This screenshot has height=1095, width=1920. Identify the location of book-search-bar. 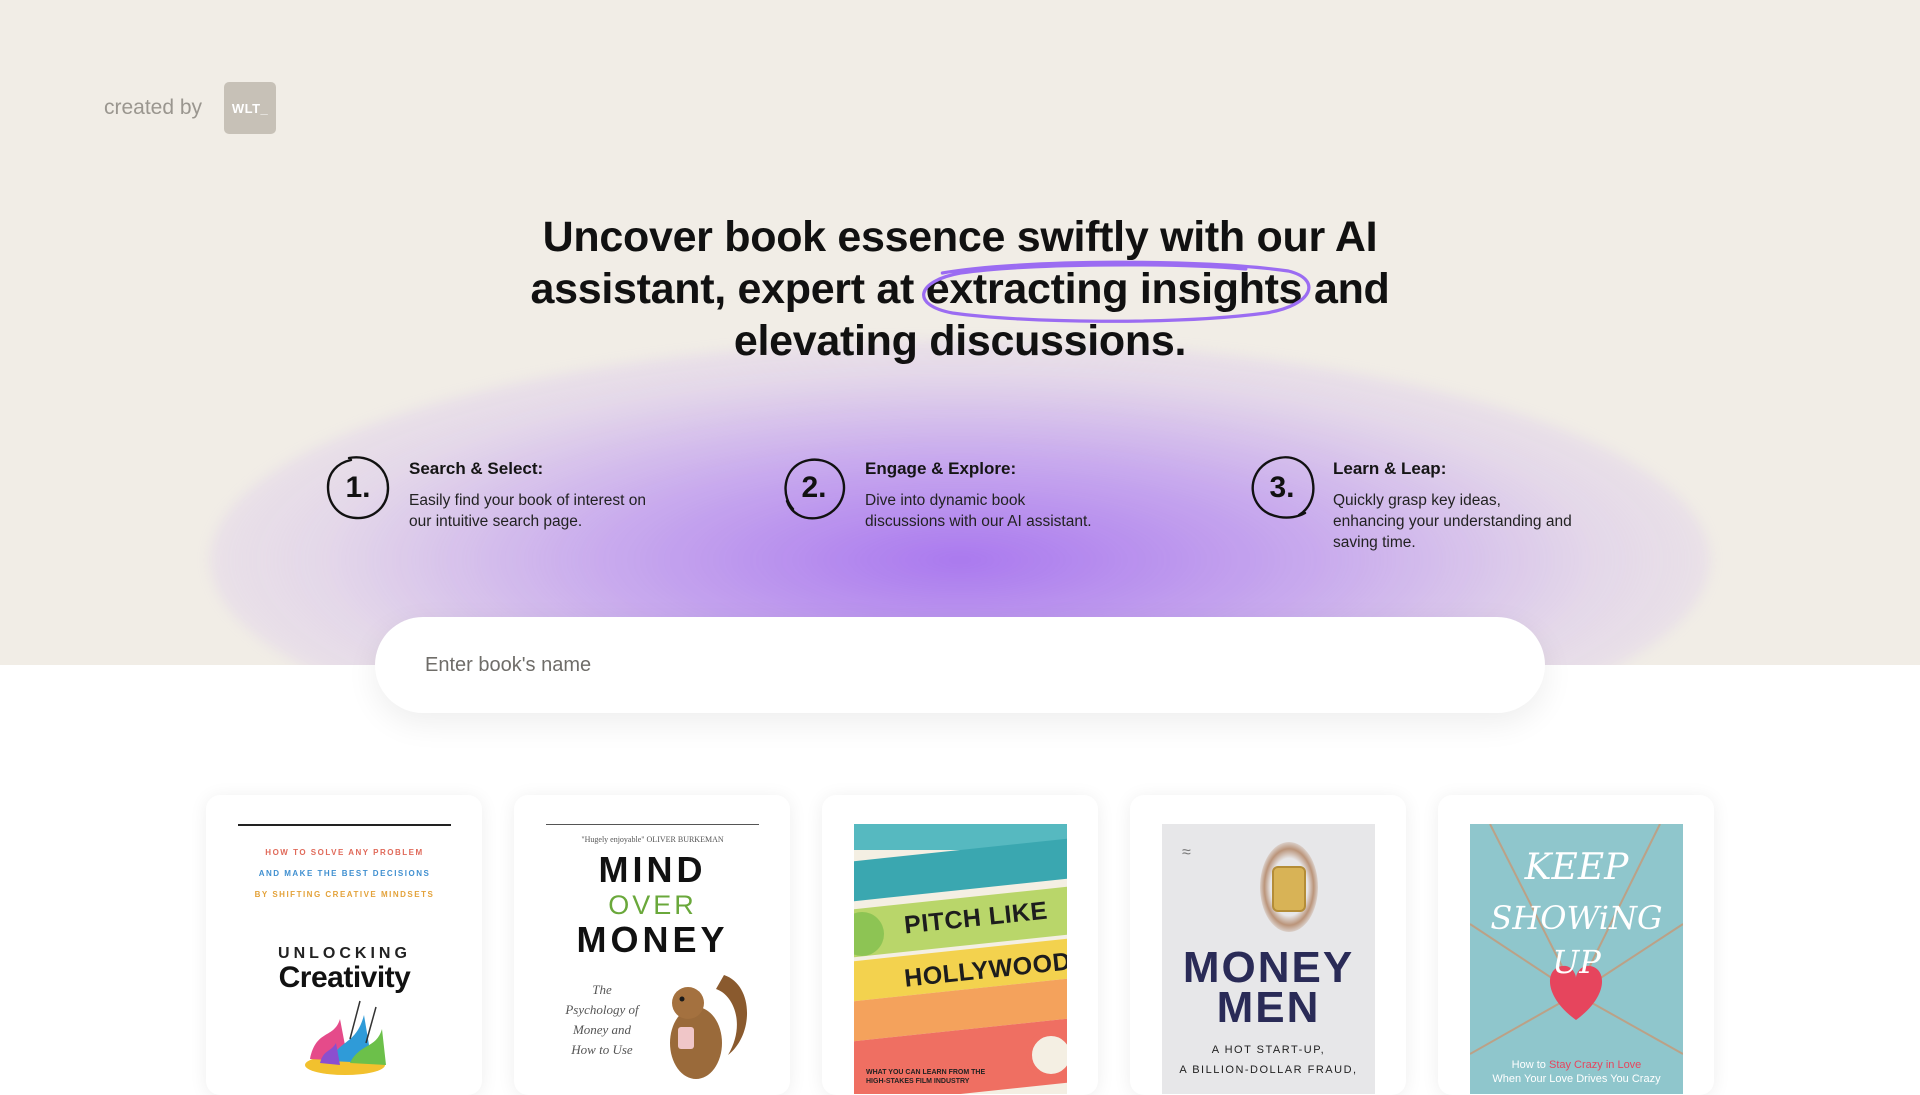
(960, 665).